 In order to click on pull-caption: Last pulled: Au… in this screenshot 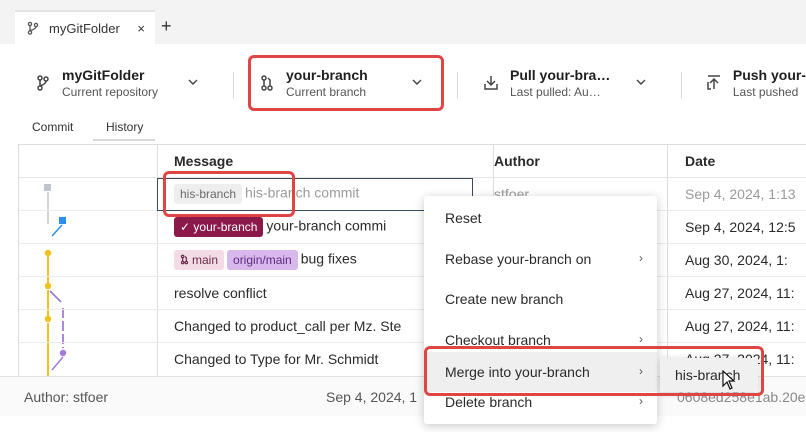, I will do `click(555, 92)`.